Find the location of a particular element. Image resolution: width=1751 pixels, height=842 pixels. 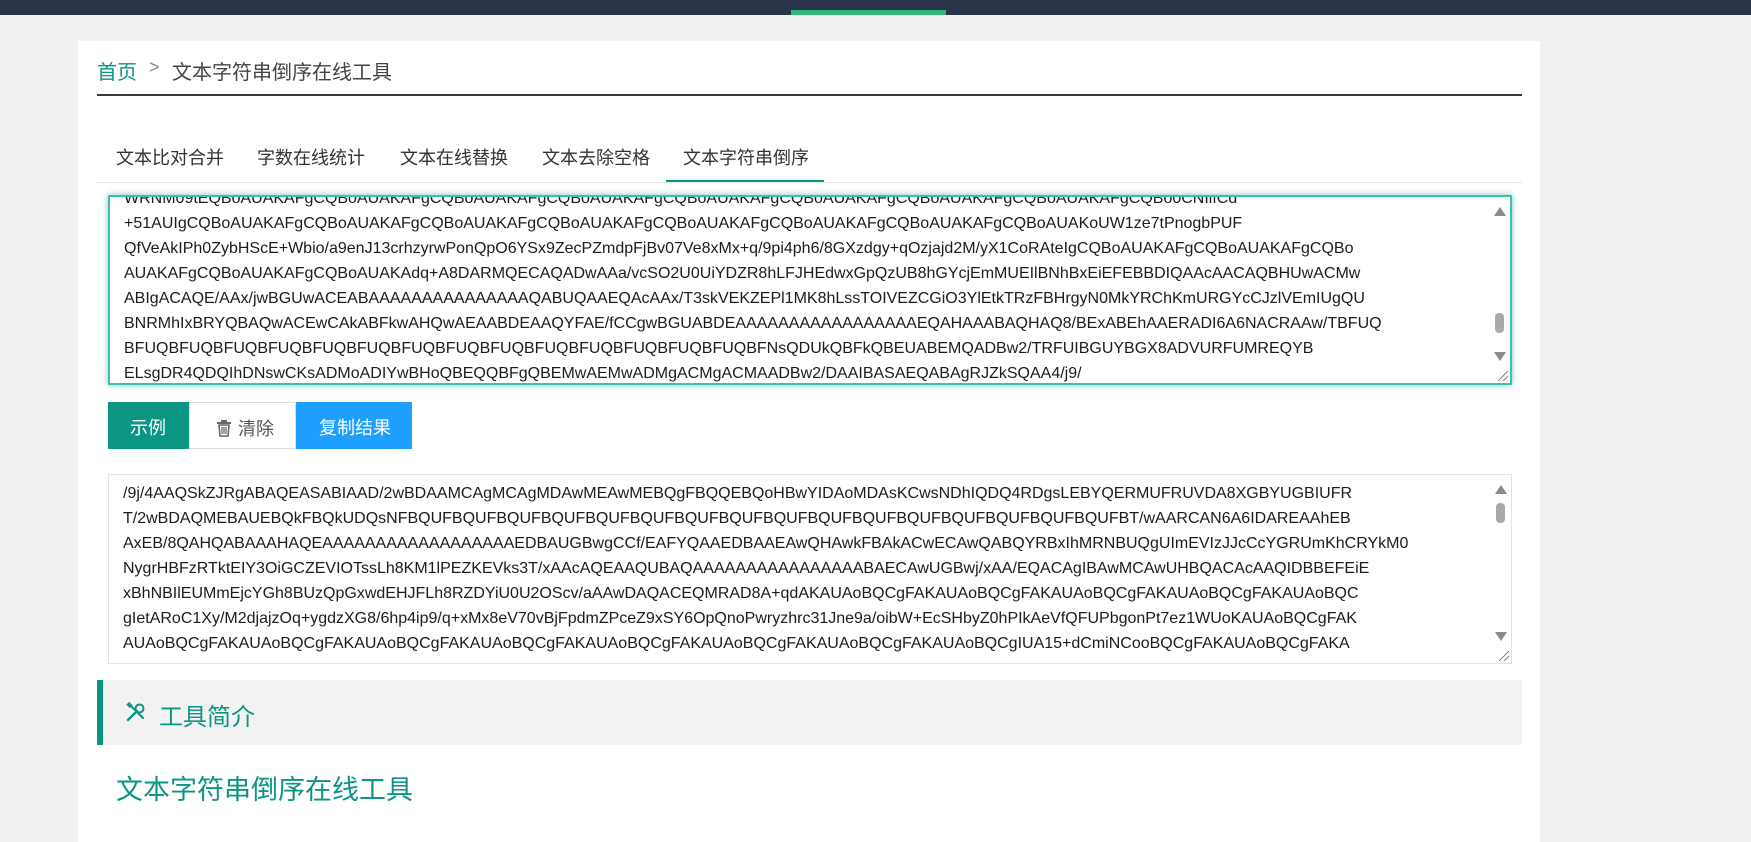

example-button-label: 示例 is located at coordinates (148, 428).